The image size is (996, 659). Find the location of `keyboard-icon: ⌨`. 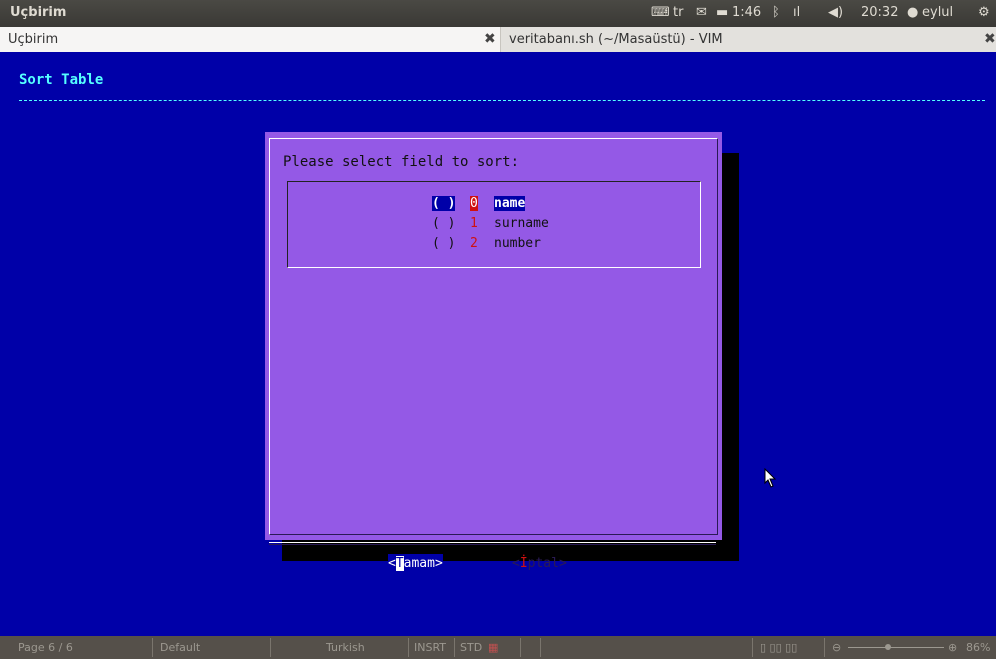

keyboard-icon: ⌨ is located at coordinates (660, 12).